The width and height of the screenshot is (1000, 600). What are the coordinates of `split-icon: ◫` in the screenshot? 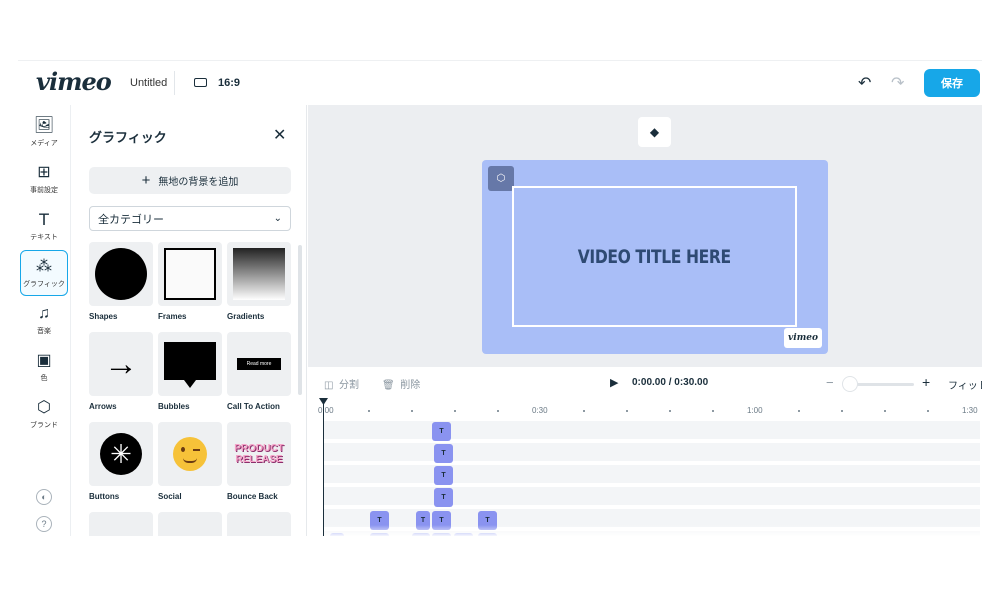 It's located at (329, 385).